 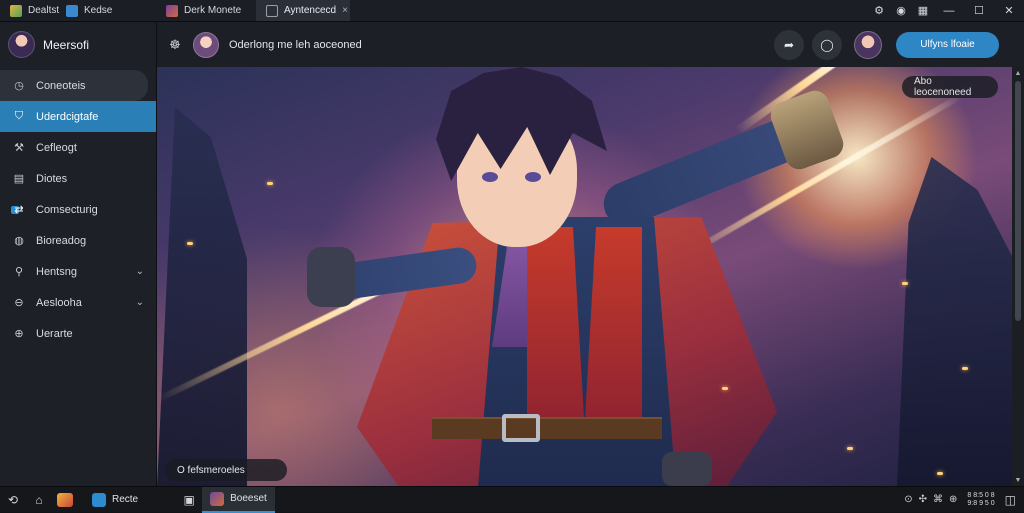 What do you see at coordinates (65, 500) in the screenshot?
I see `store-icon` at bounding box center [65, 500].